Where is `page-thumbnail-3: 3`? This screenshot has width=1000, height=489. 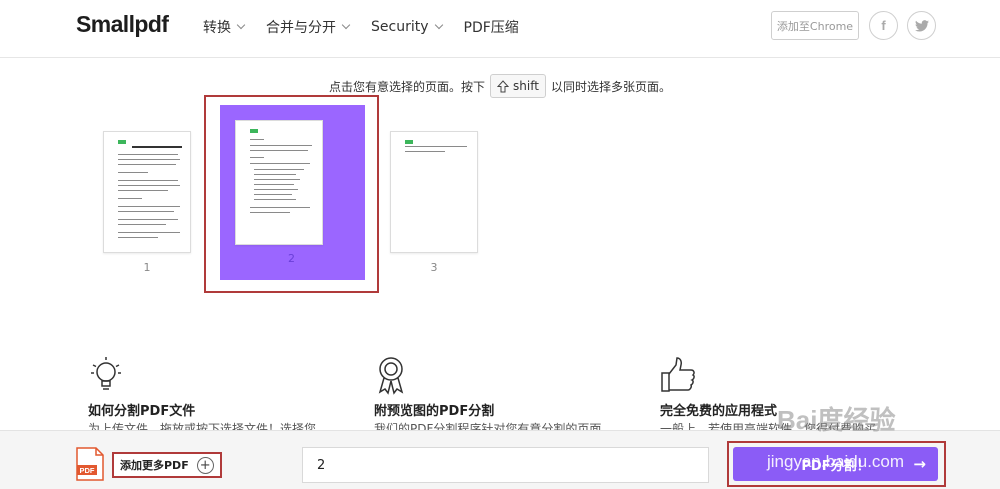
page-thumbnail-3: 3 is located at coordinates (434, 202).